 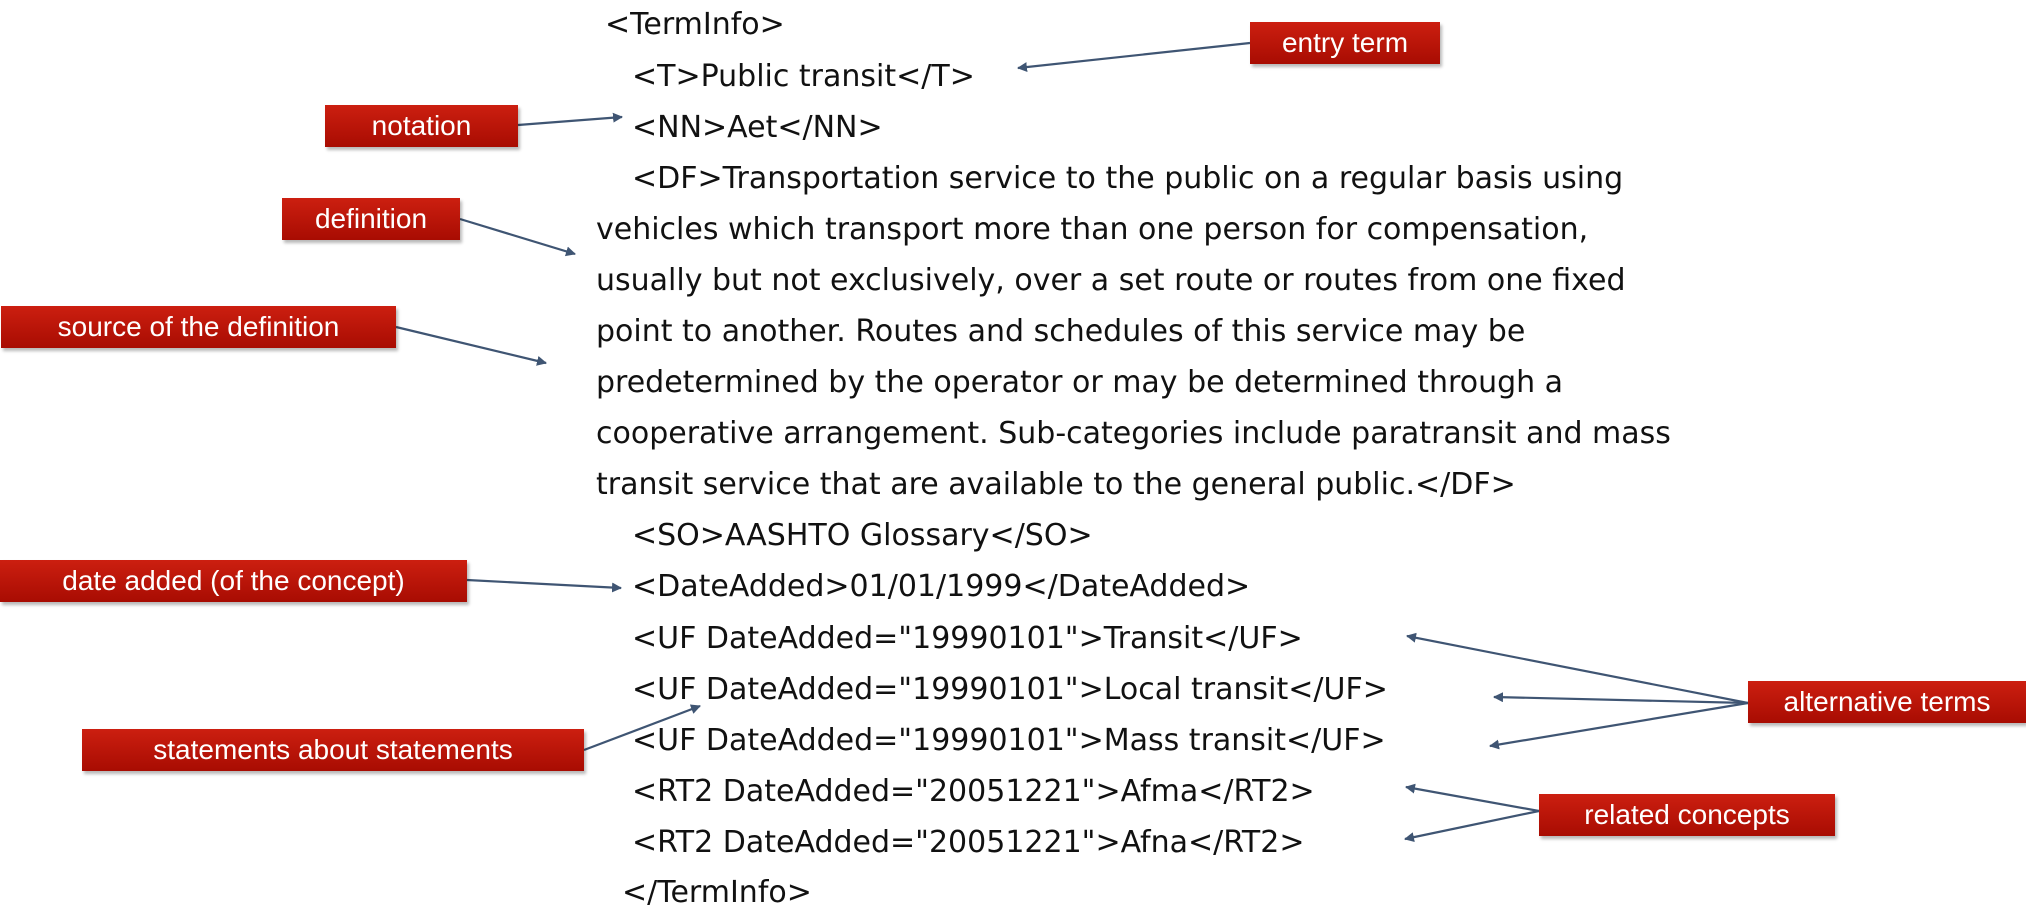 I want to click on label-source-of-definition: source of the definition, so click(x=198, y=327).